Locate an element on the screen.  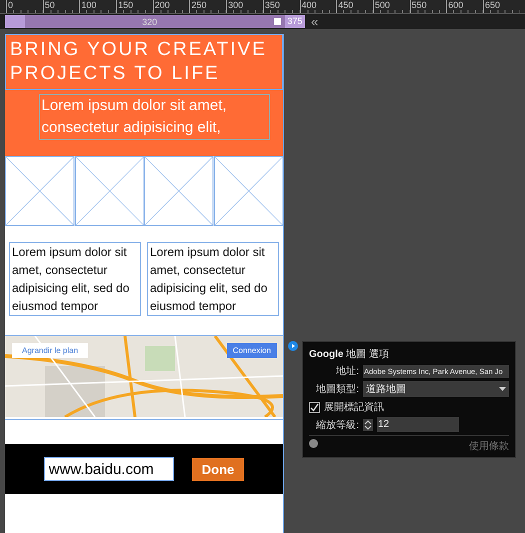
ruler-label: 650 is located at coordinates (492, 5).